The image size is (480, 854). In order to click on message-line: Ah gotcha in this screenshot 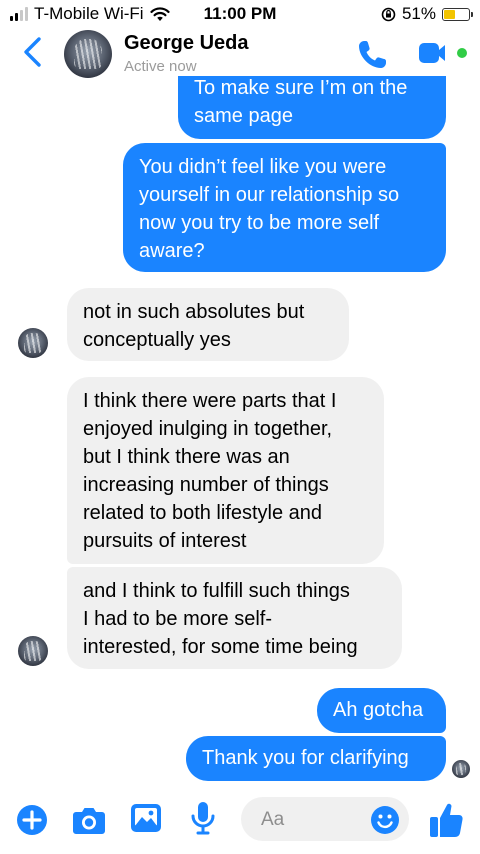, I will do `click(378, 710)`.